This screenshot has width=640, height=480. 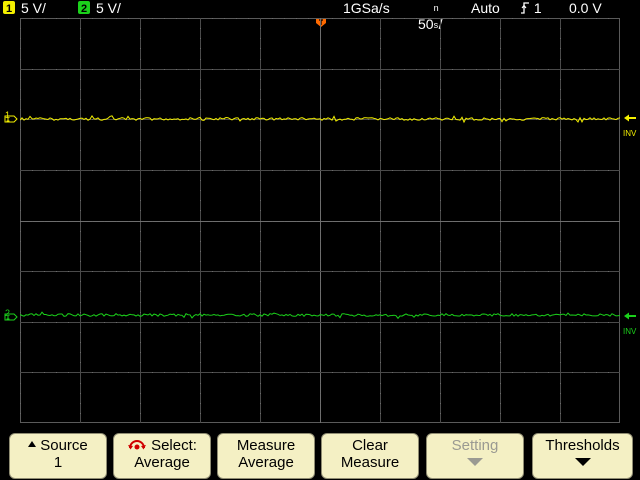 I want to click on source-softkey: Source 1, so click(x=58, y=456).